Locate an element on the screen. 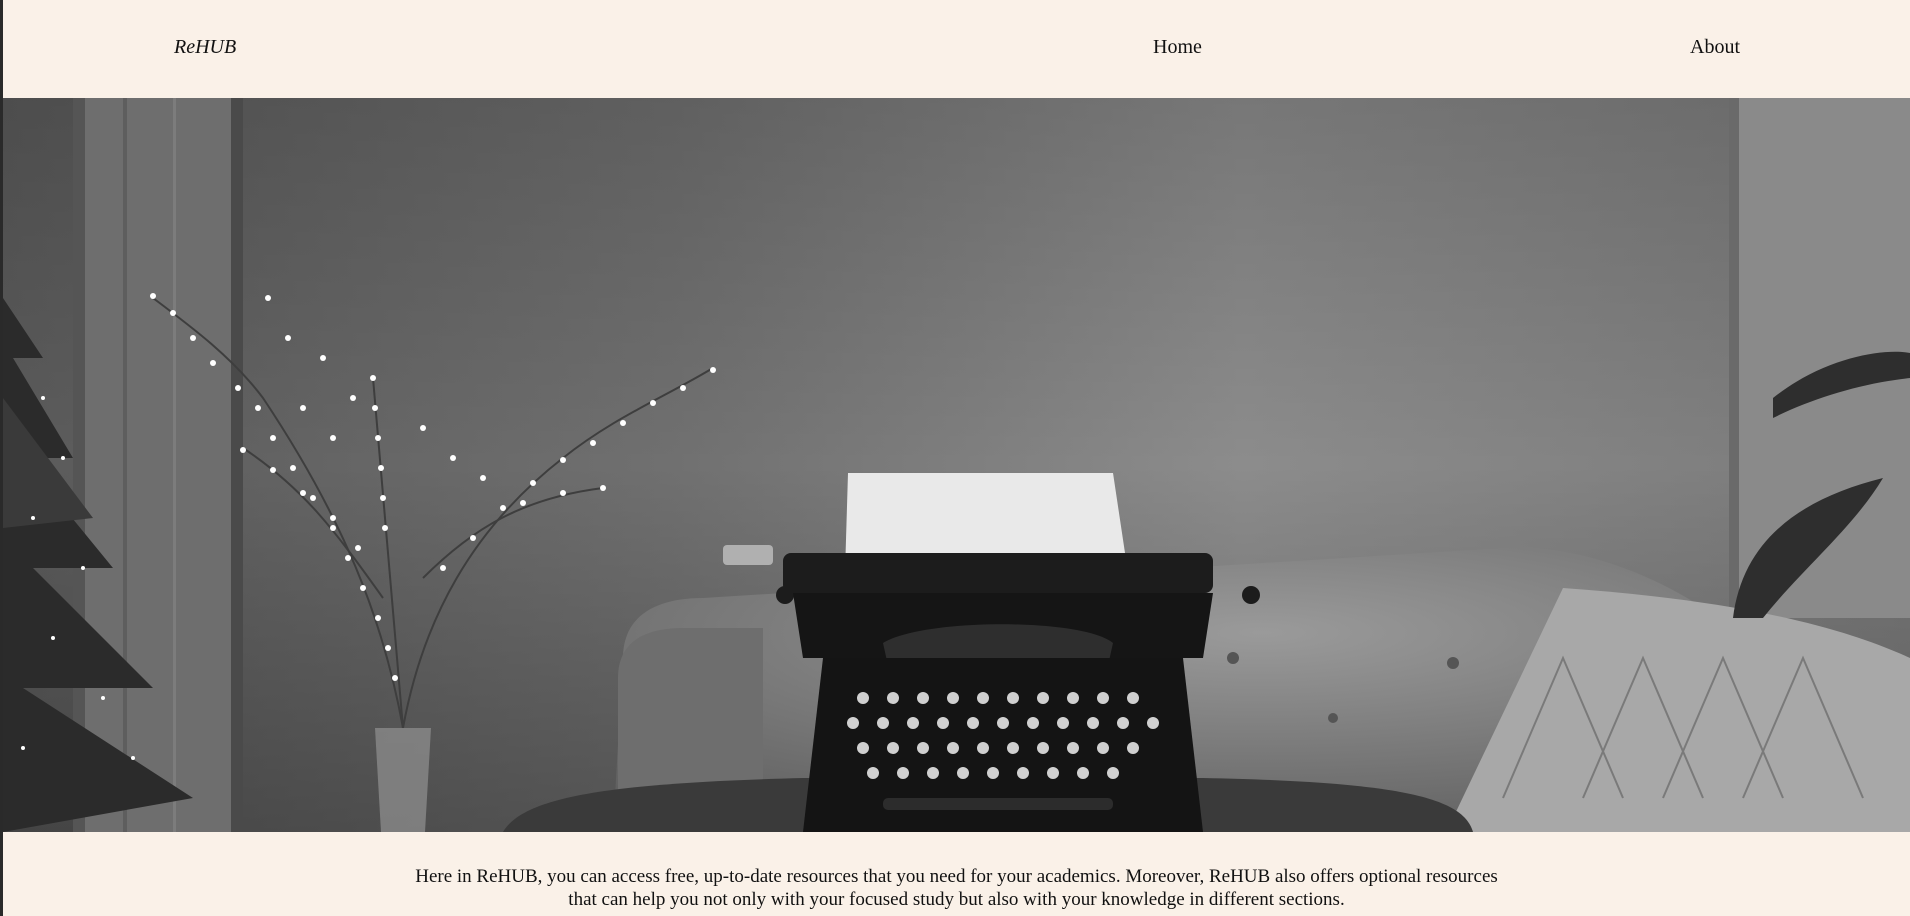 This screenshot has width=1910, height=916. nav-home-link: Home is located at coordinates (1177, 47).